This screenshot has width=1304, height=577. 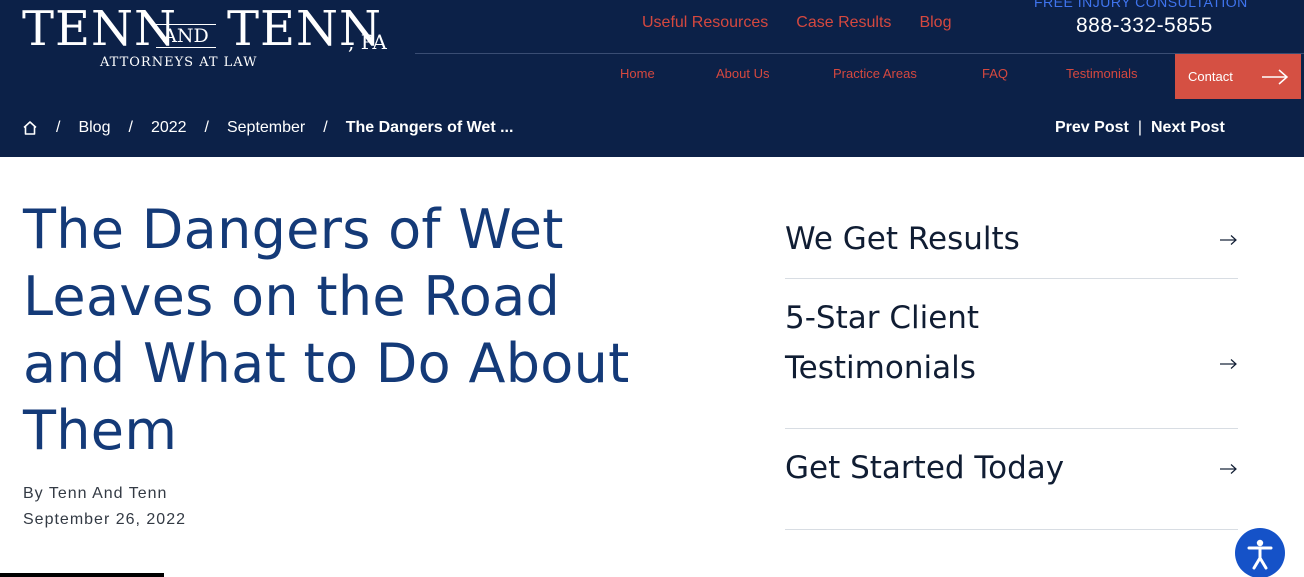 What do you see at coordinates (995, 73) in the screenshot?
I see `nav-faq: FAQ` at bounding box center [995, 73].